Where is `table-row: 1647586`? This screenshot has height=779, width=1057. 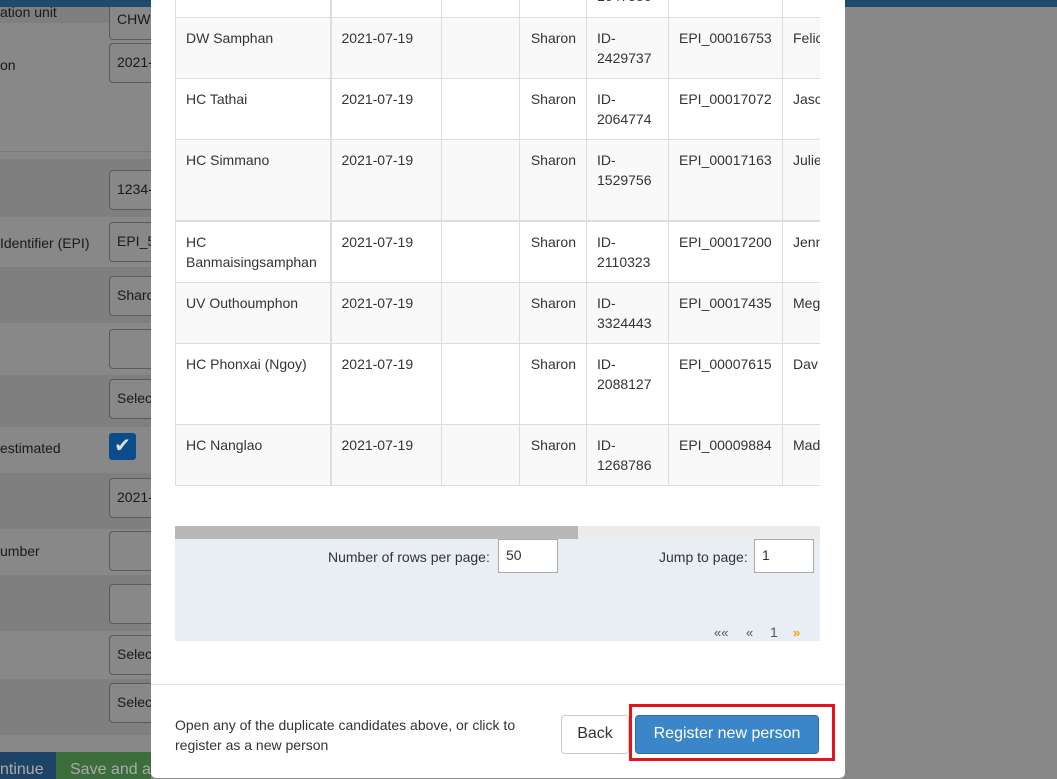 table-row: 1647586 is located at coordinates (497, 9).